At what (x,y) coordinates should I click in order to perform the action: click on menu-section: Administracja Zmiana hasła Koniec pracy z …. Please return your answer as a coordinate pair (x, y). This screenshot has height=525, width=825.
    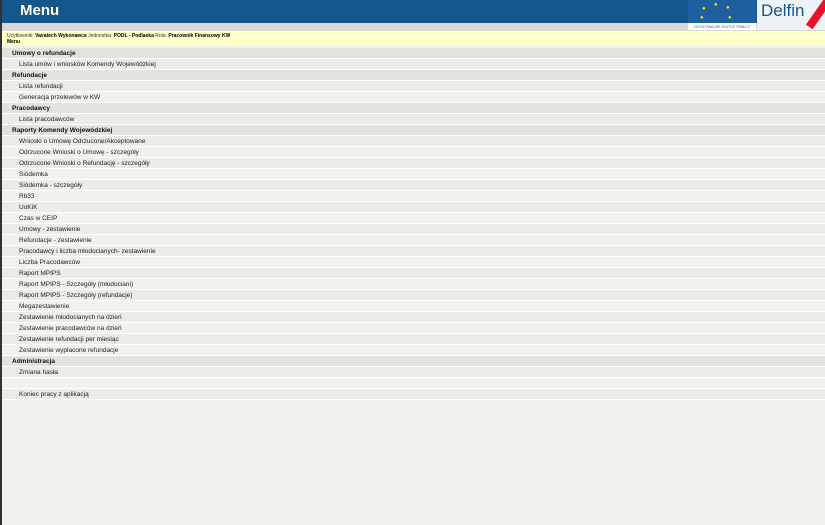
    Looking at the image, I should click on (413, 378).